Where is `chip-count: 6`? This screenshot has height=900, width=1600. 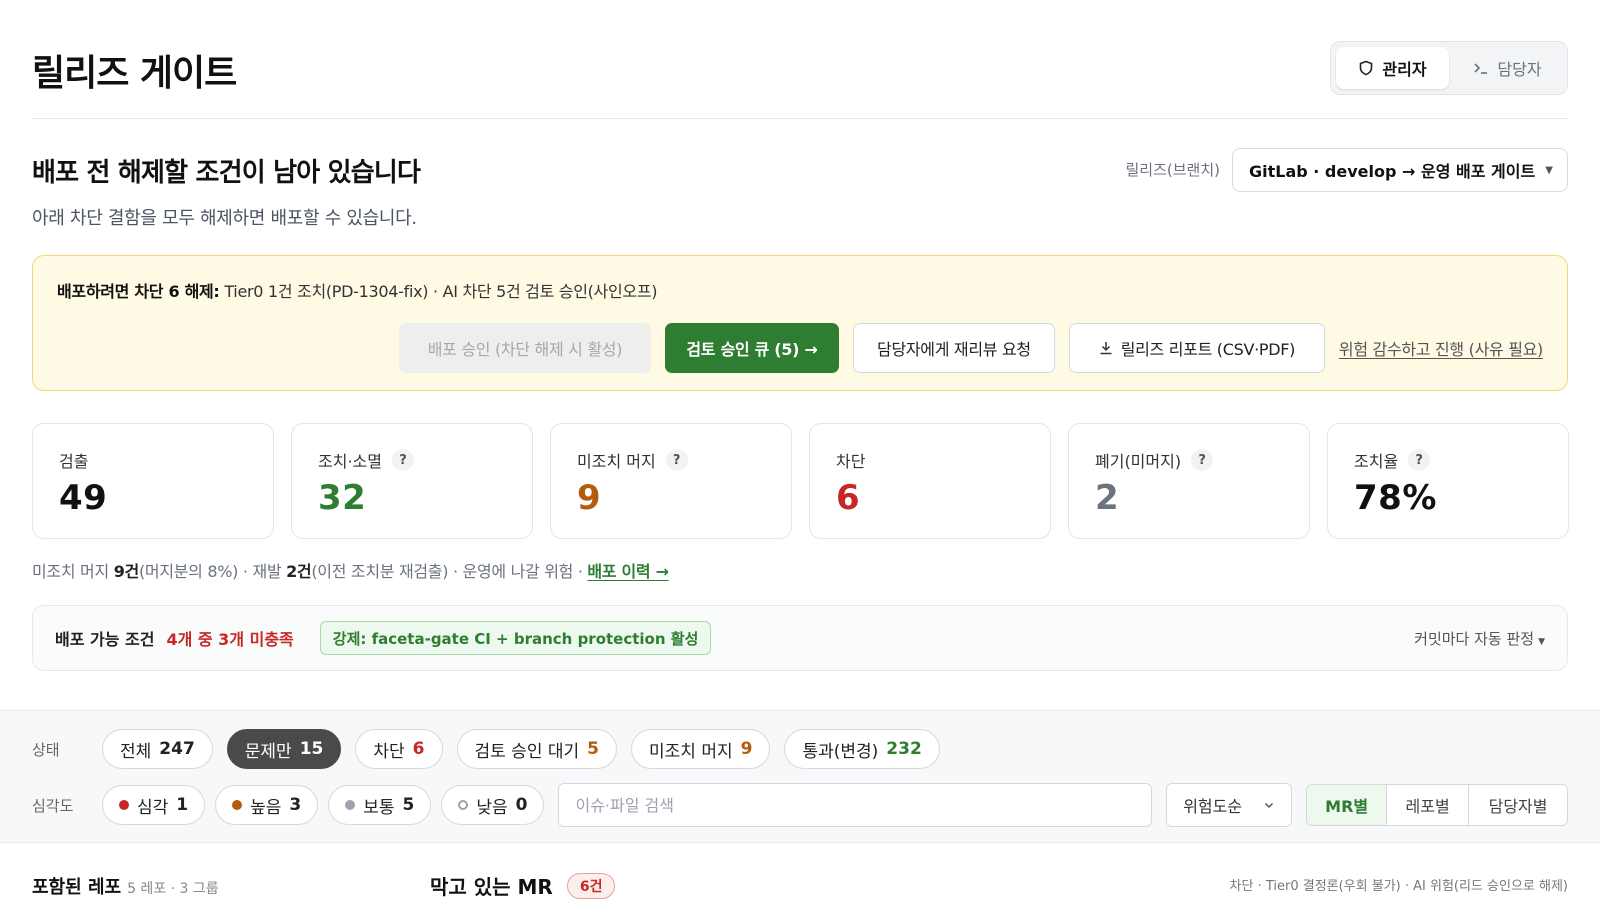 chip-count: 6 is located at coordinates (418, 749).